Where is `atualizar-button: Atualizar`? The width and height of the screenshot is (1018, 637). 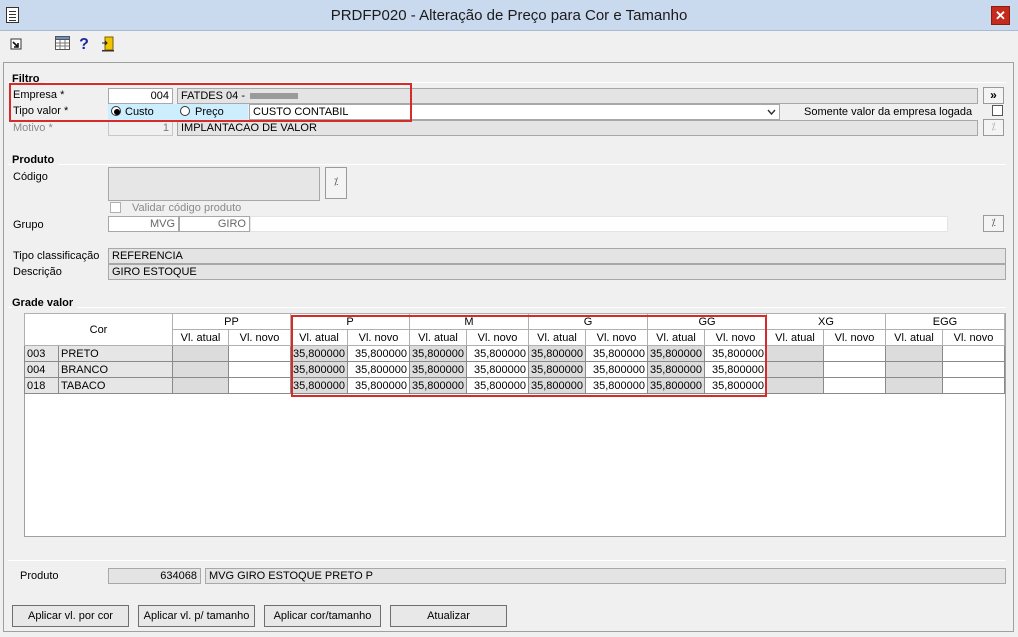 atualizar-button: Atualizar is located at coordinates (448, 616).